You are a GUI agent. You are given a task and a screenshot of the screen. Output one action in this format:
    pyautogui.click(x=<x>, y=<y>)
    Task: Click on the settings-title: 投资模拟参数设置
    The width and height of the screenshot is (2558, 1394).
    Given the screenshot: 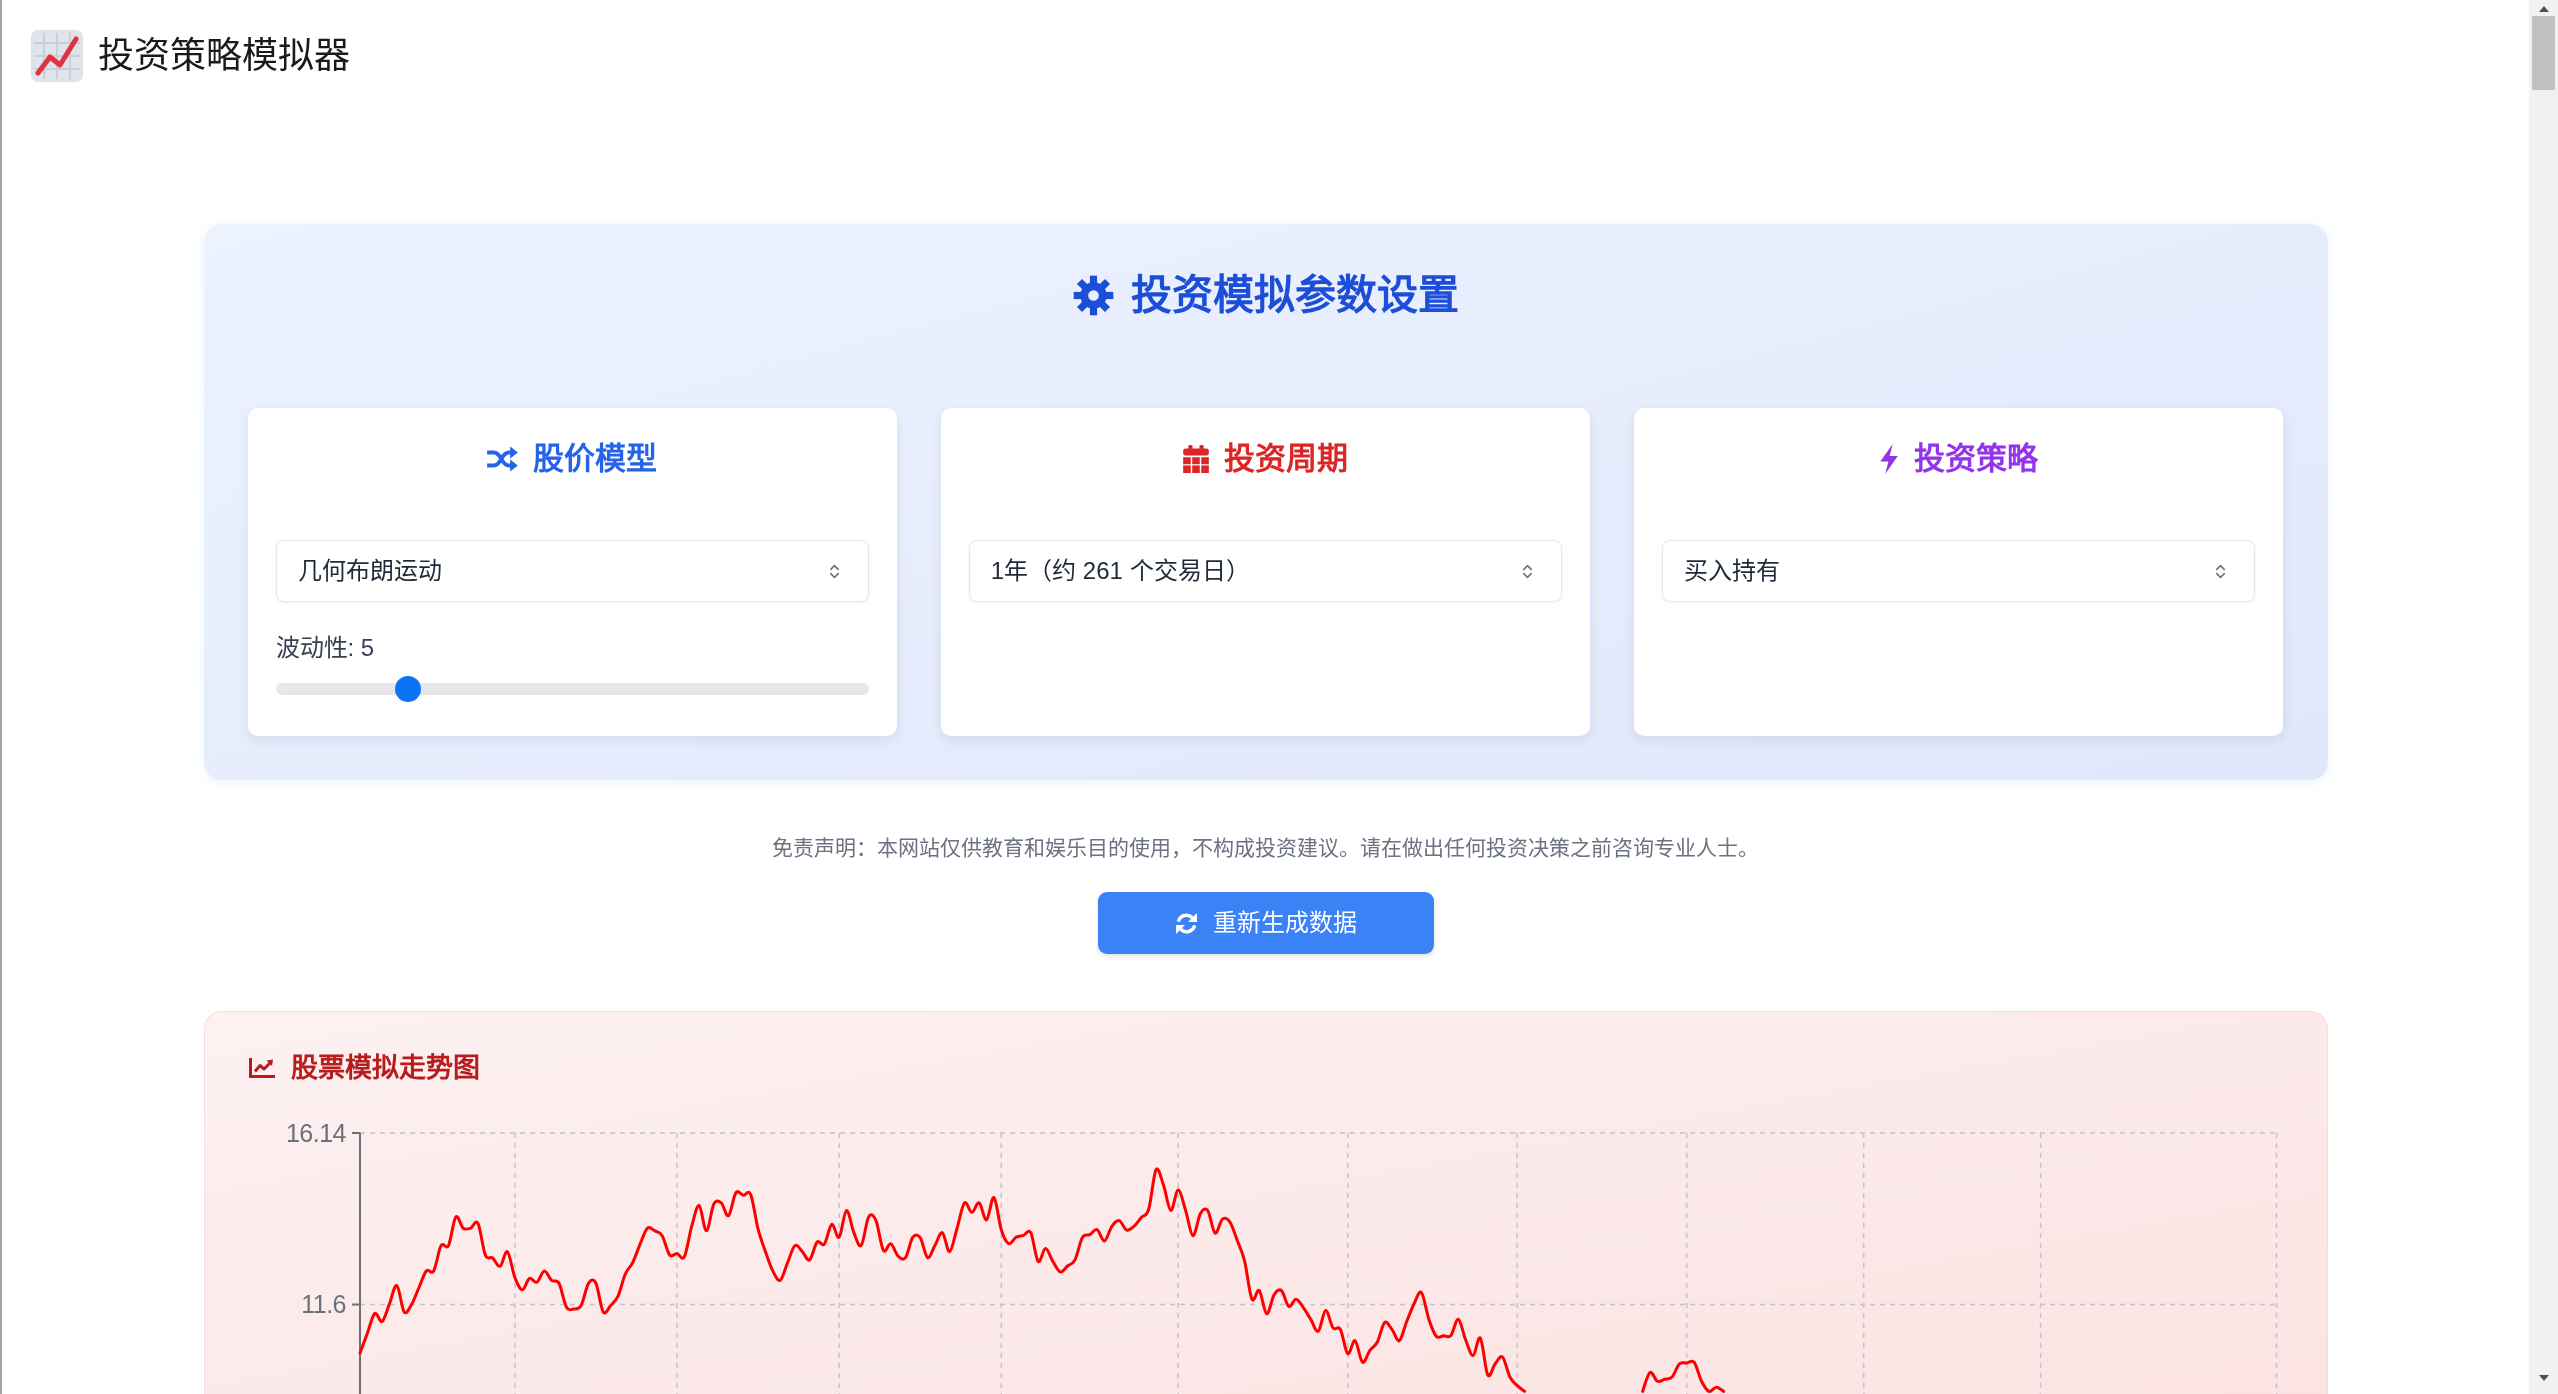 What is the action you would take?
    pyautogui.click(x=1294, y=295)
    